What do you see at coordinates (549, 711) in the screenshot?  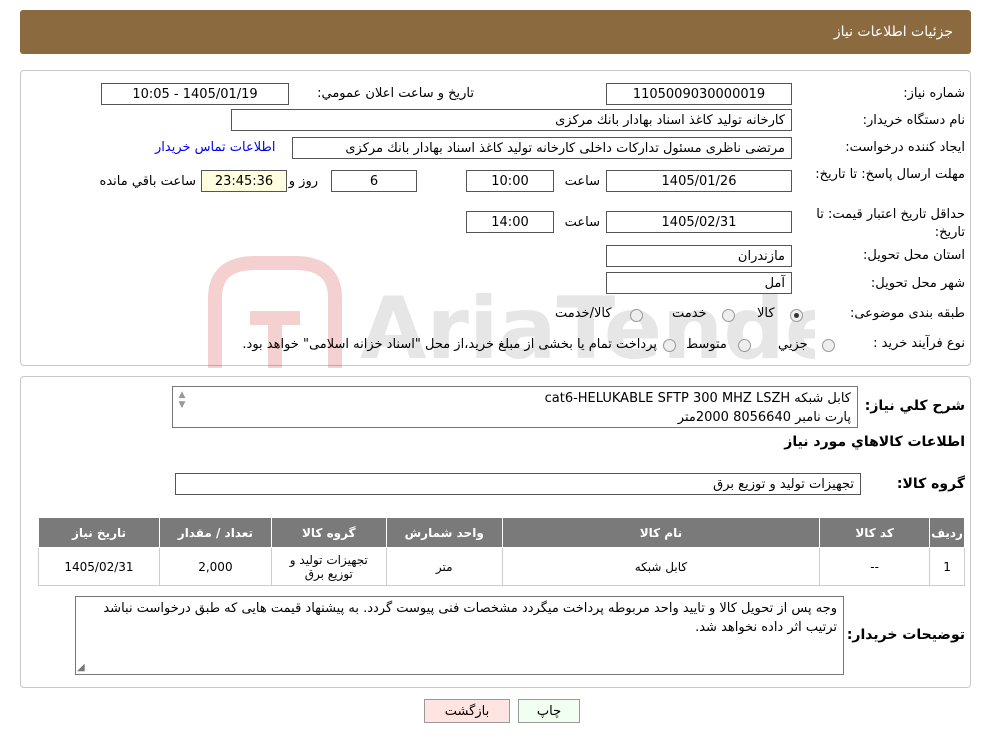 I see `print-button: چاپ` at bounding box center [549, 711].